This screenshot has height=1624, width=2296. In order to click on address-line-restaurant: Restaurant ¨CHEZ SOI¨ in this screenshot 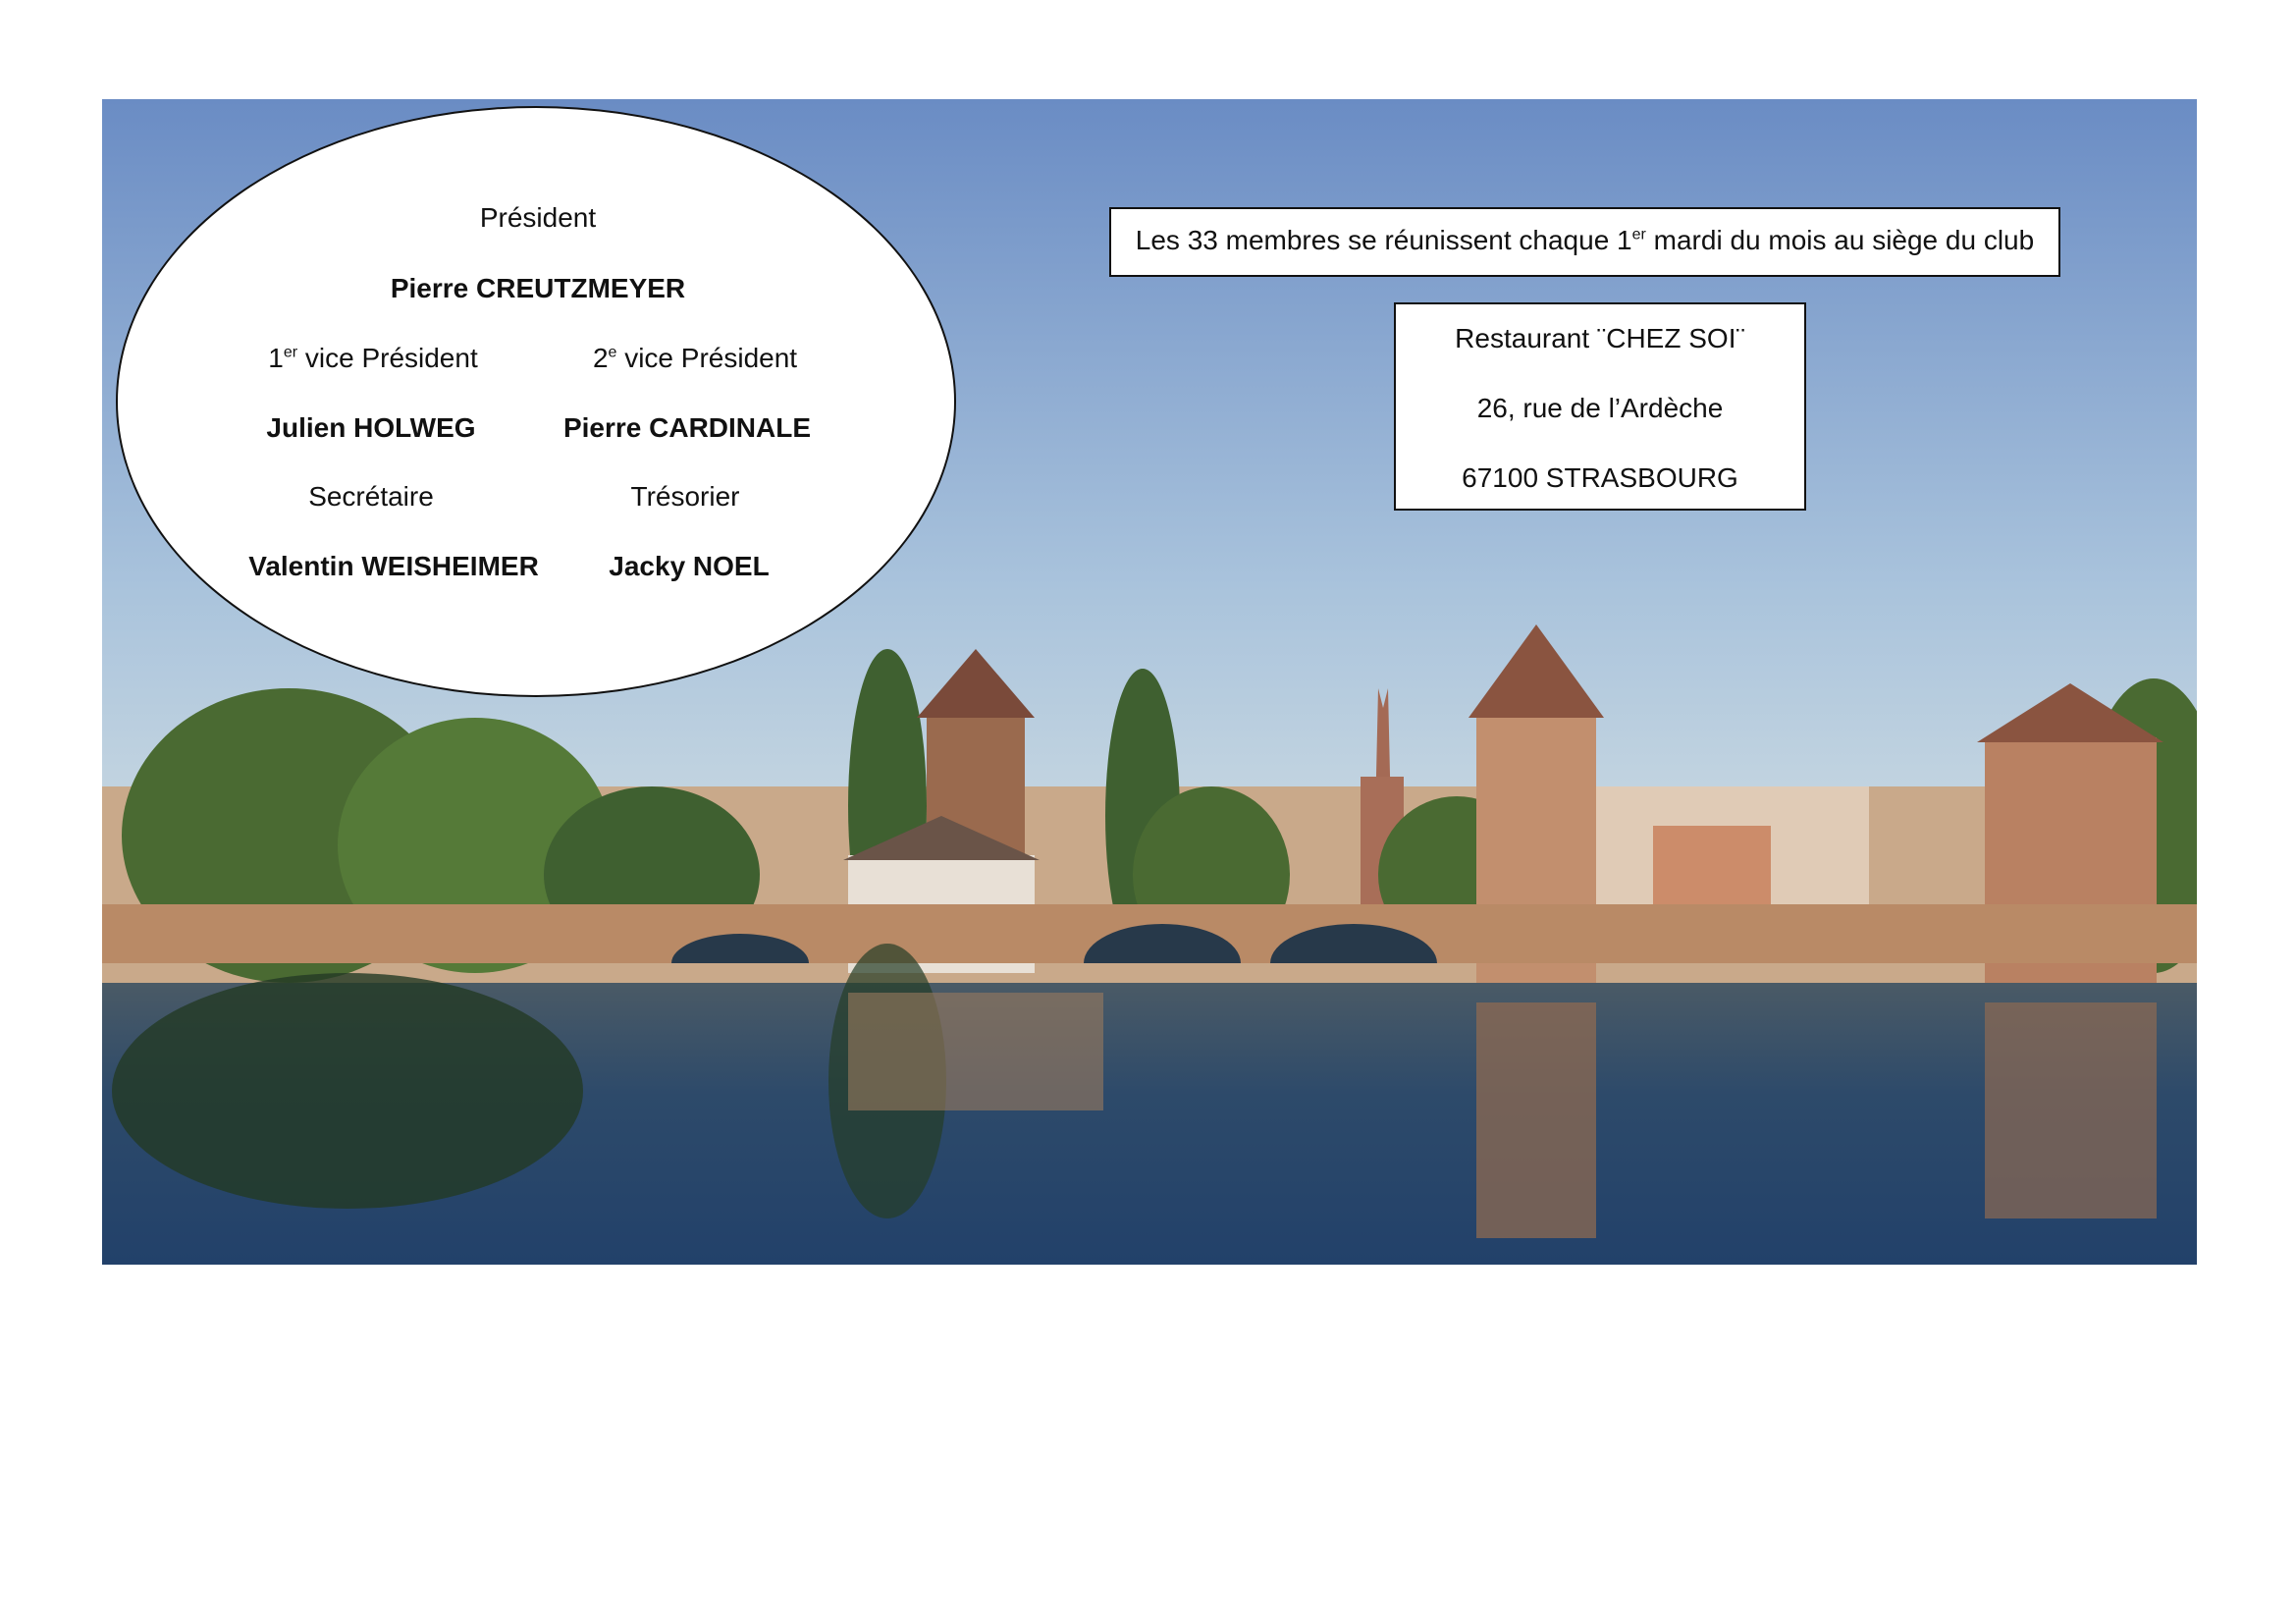, I will do `click(1600, 338)`.